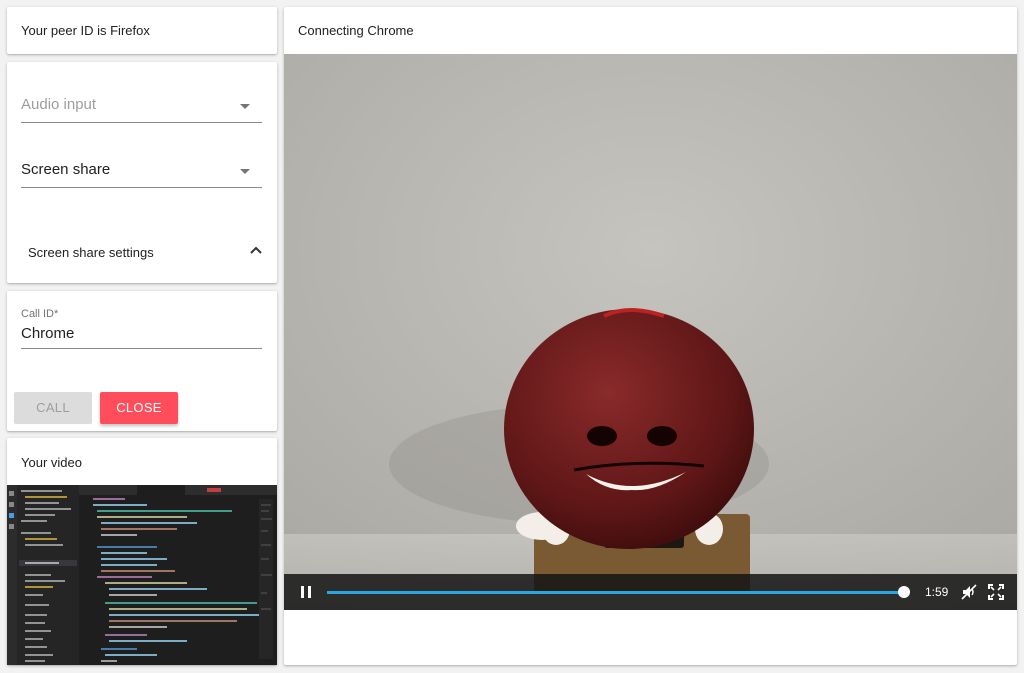  Describe the element at coordinates (904, 592) in the screenshot. I see `progress-handle` at that location.